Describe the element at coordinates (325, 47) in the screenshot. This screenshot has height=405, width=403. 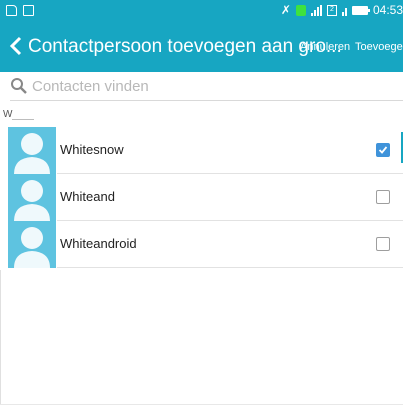
I see `cancel-button: Annuleren` at that location.